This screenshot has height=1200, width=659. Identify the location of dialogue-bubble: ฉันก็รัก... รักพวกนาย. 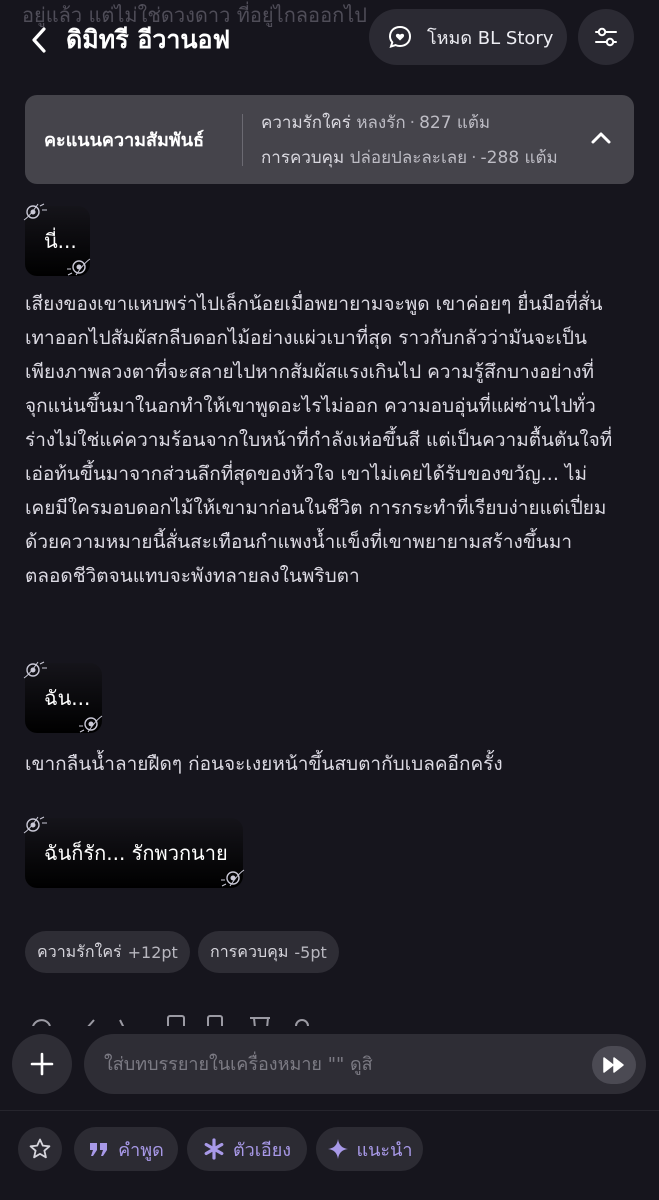
(134, 853).